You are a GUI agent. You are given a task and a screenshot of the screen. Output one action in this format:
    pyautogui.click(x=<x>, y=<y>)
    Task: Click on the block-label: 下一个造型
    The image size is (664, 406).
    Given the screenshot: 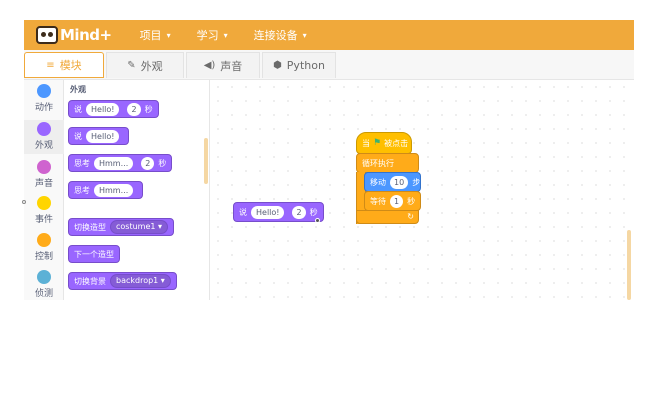 What is the action you would take?
    pyautogui.click(x=94, y=254)
    